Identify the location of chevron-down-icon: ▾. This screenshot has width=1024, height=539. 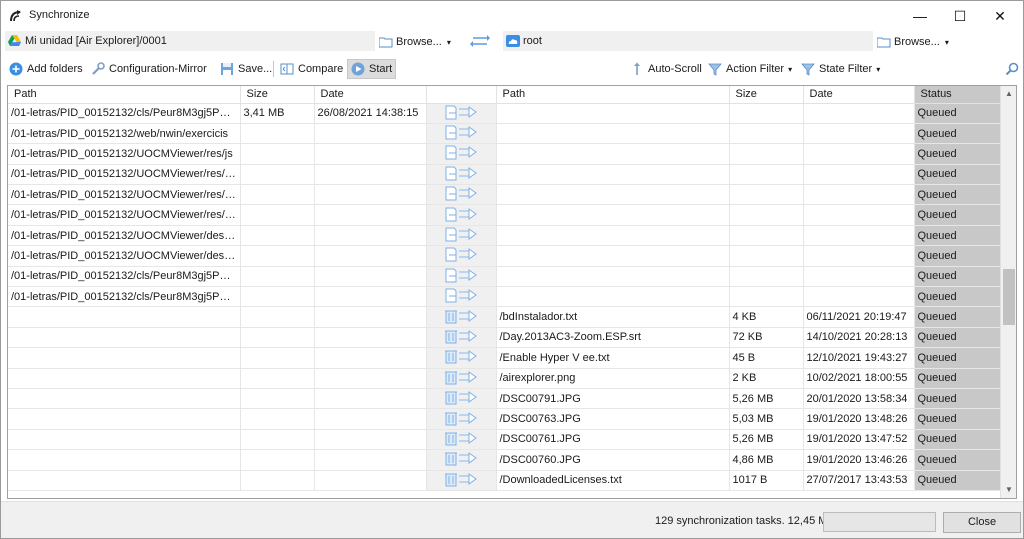
(448, 42).